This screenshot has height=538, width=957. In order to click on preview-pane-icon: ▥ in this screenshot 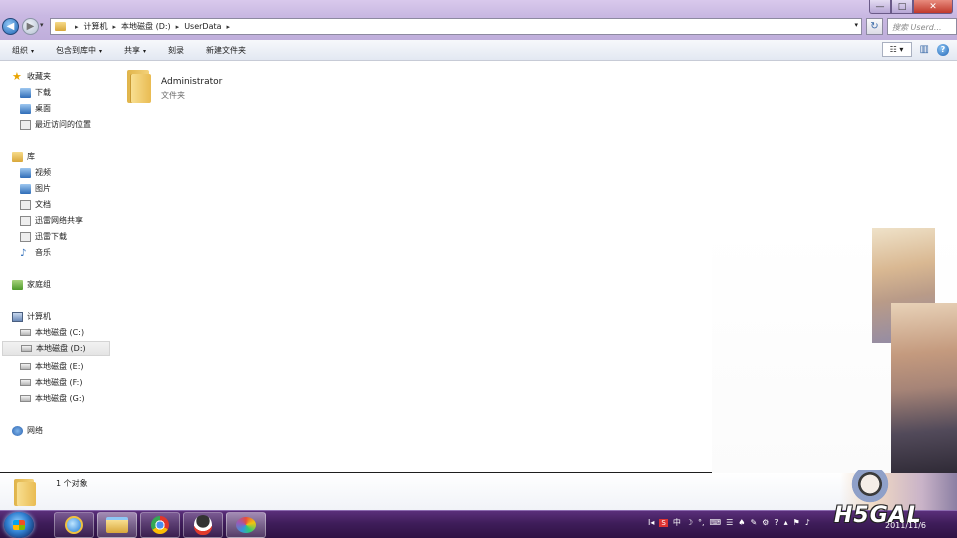, I will do `click(924, 49)`.